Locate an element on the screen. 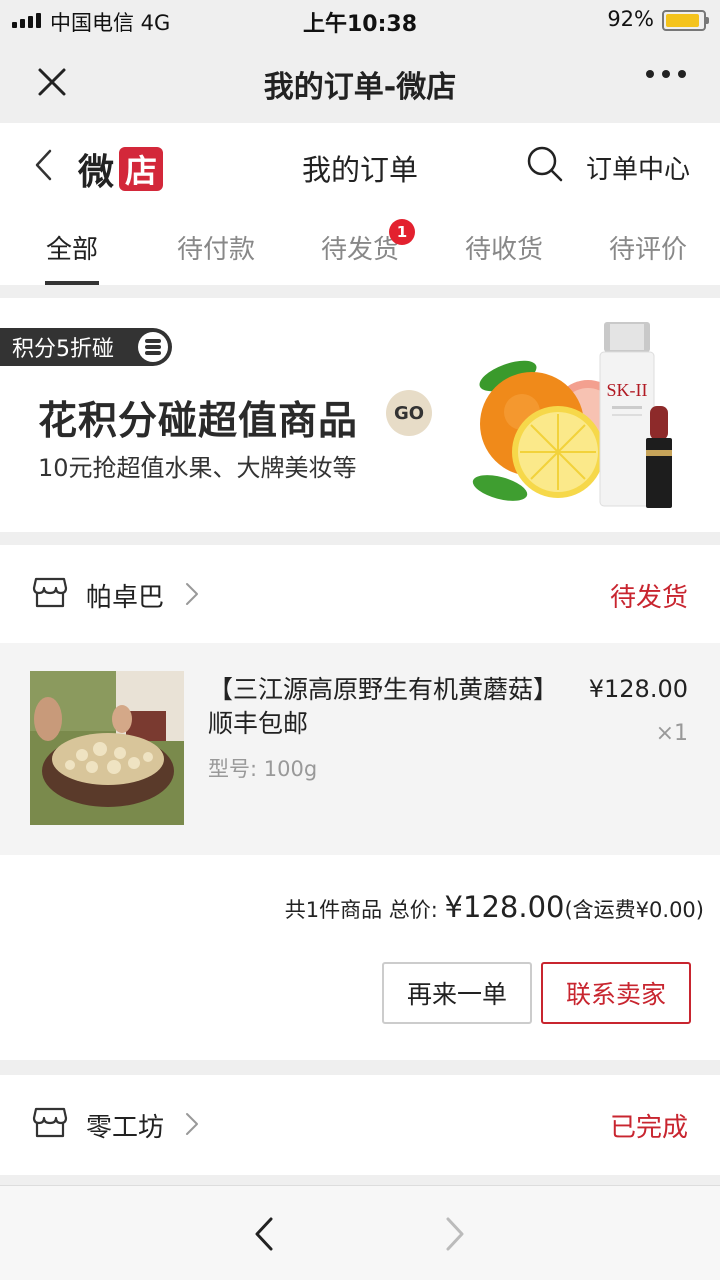  promo-products-image: SK-II is located at coordinates (572, 415).